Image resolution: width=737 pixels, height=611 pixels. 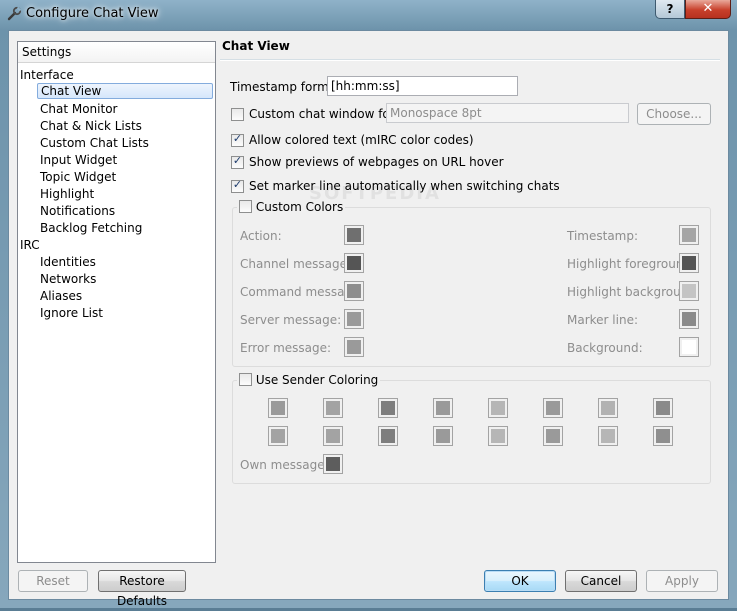 I want to click on custom-colors-title: Custom Colors, so click(x=299, y=207).